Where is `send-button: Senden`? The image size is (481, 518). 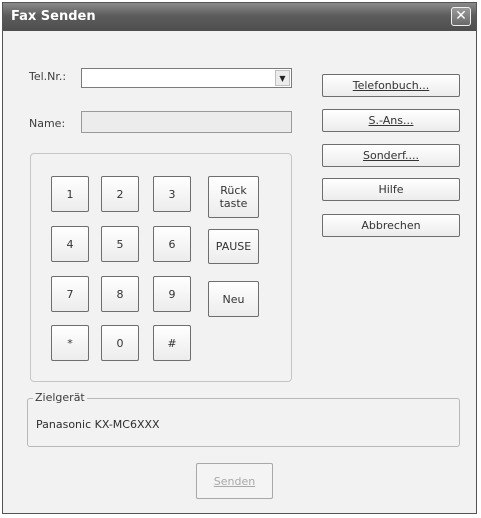
send-button: Senden is located at coordinates (234, 481).